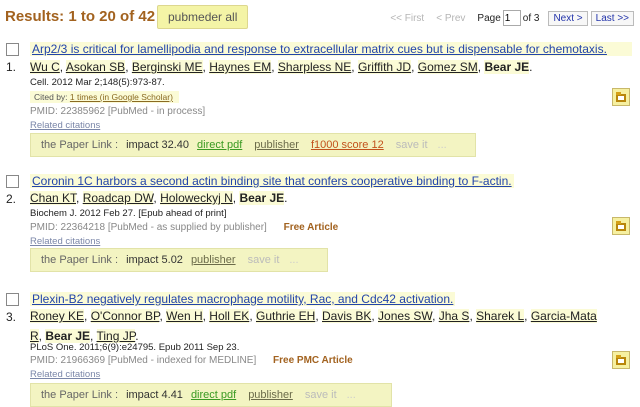  What do you see at coordinates (384, 67) in the screenshot?
I see `author-link: Griffith JD` at bounding box center [384, 67].